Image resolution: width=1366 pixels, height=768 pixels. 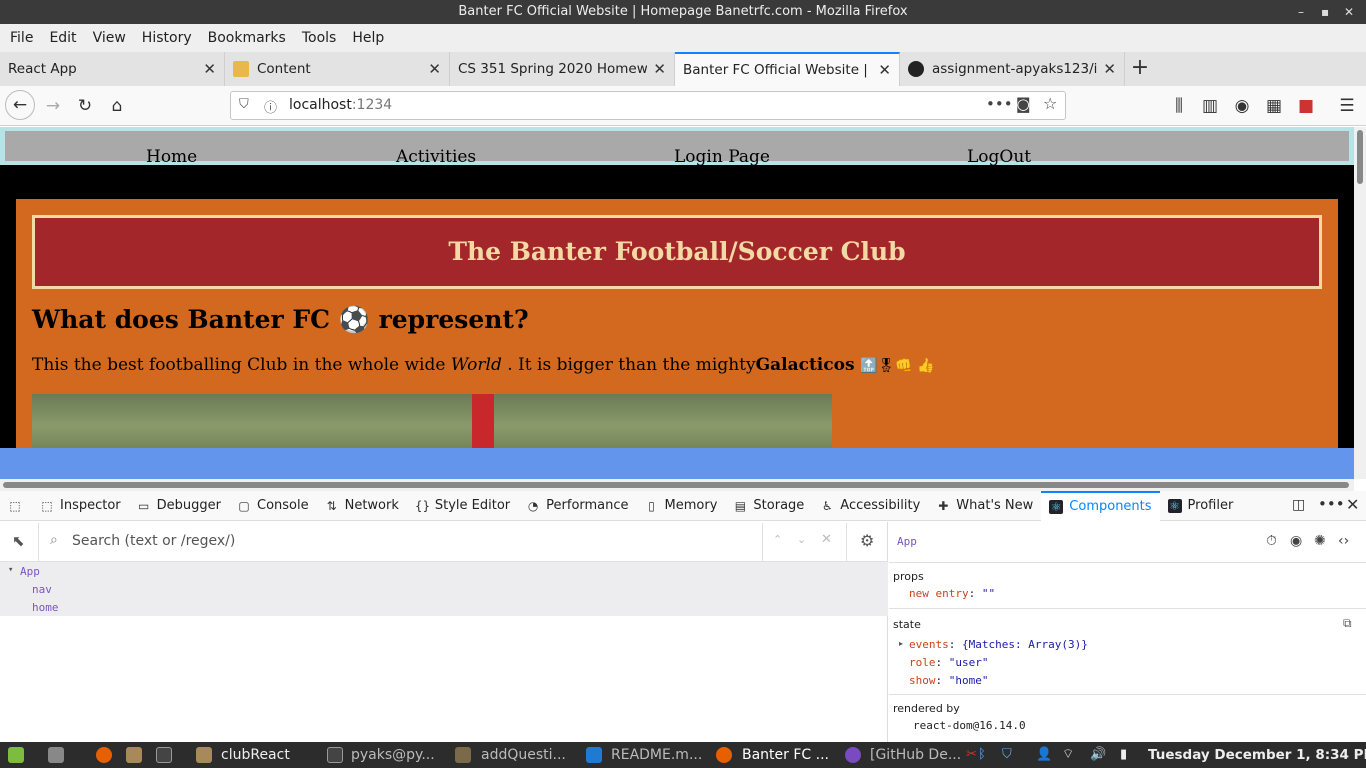 I want to click on bookmark-star-icon: ☆, so click(x=1050, y=103).